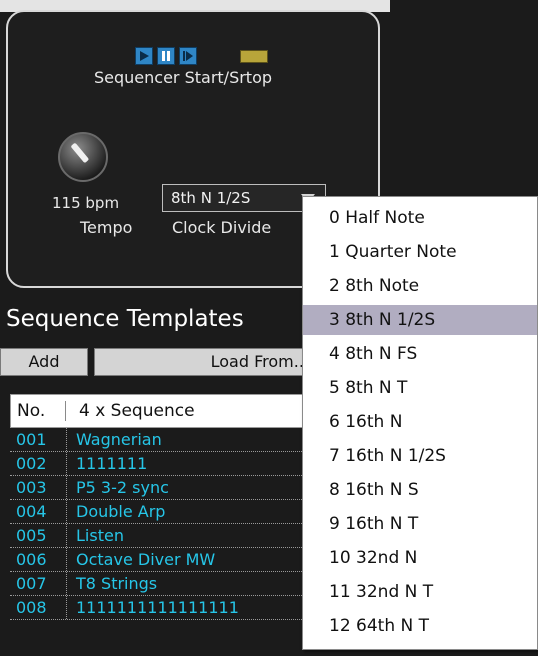 The height and width of the screenshot is (656, 538). Describe the element at coordinates (420, 354) in the screenshot. I see `menu-item: 4 8th N FS` at that location.